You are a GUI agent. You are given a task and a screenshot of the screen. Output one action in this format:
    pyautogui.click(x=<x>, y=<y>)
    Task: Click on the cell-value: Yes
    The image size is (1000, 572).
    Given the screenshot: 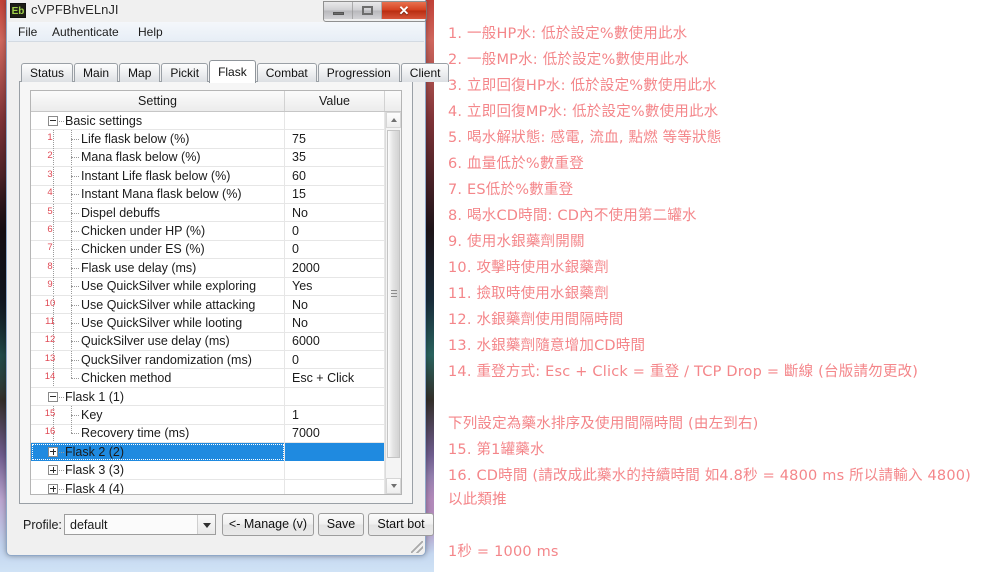 What is the action you would take?
    pyautogui.click(x=335, y=286)
    